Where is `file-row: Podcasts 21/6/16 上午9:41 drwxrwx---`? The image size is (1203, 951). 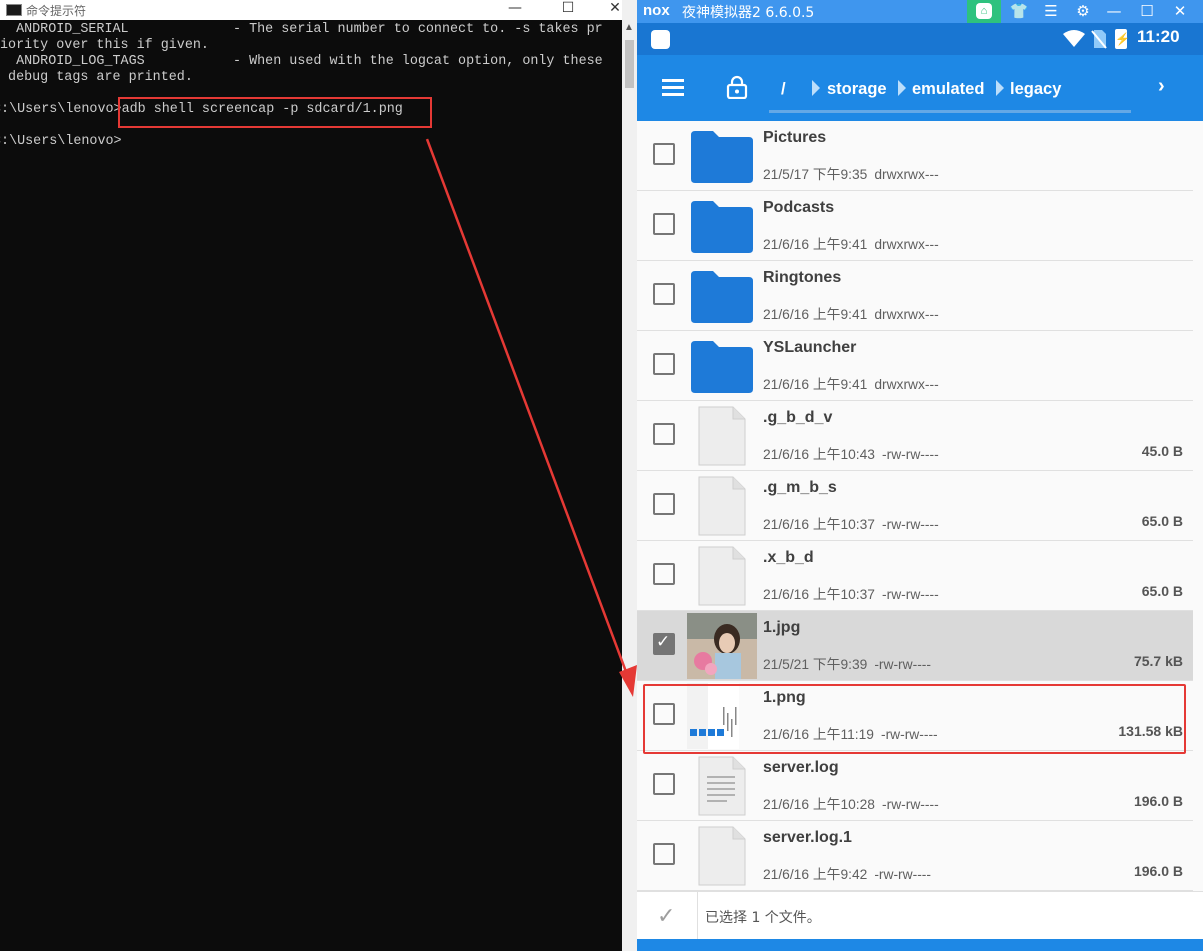 file-row: Podcasts 21/6/16 上午9:41 drwxrwx--- is located at coordinates (915, 226).